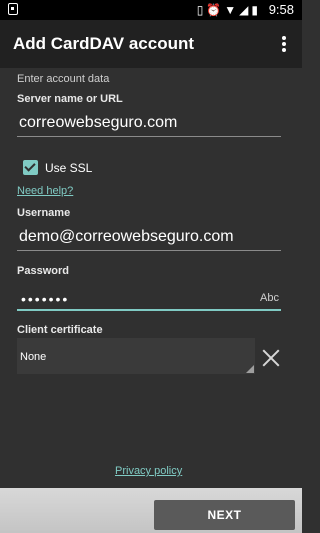 This screenshot has width=320, height=533. I want to click on username-input: demo@correowebseguro.com, so click(126, 237).